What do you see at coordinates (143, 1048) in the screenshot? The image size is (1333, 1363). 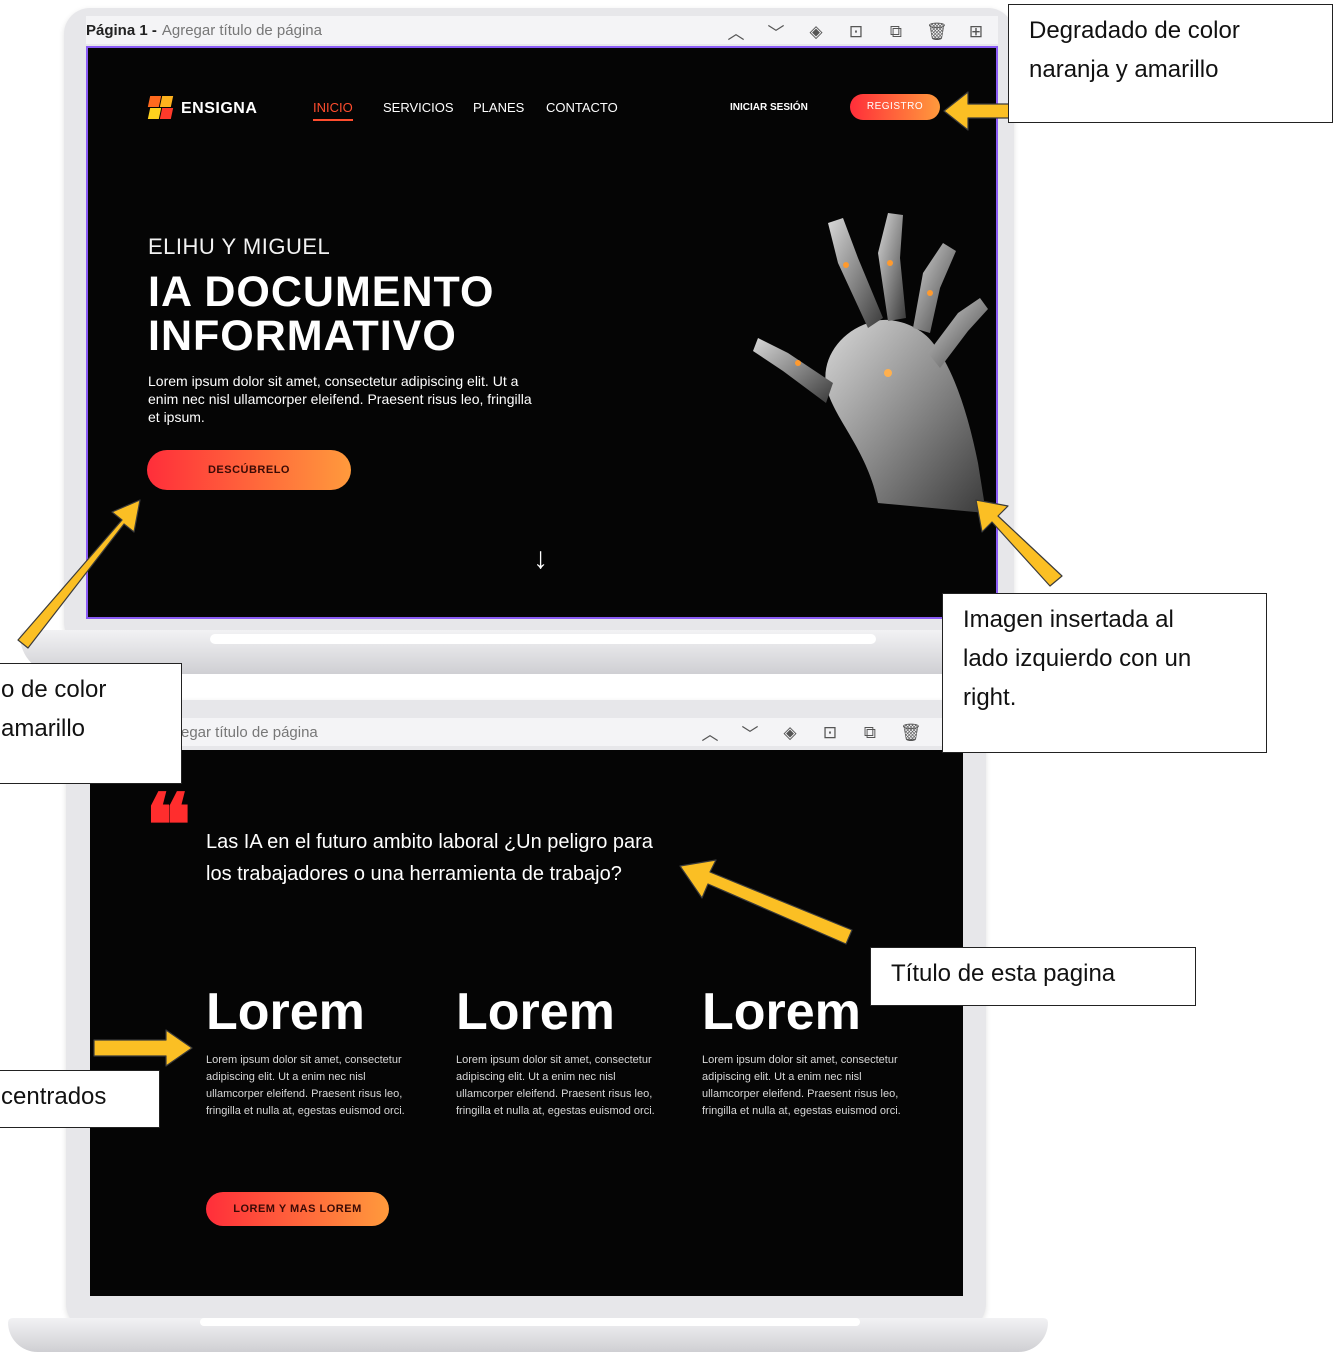 I see `arrow-to-columns` at bounding box center [143, 1048].